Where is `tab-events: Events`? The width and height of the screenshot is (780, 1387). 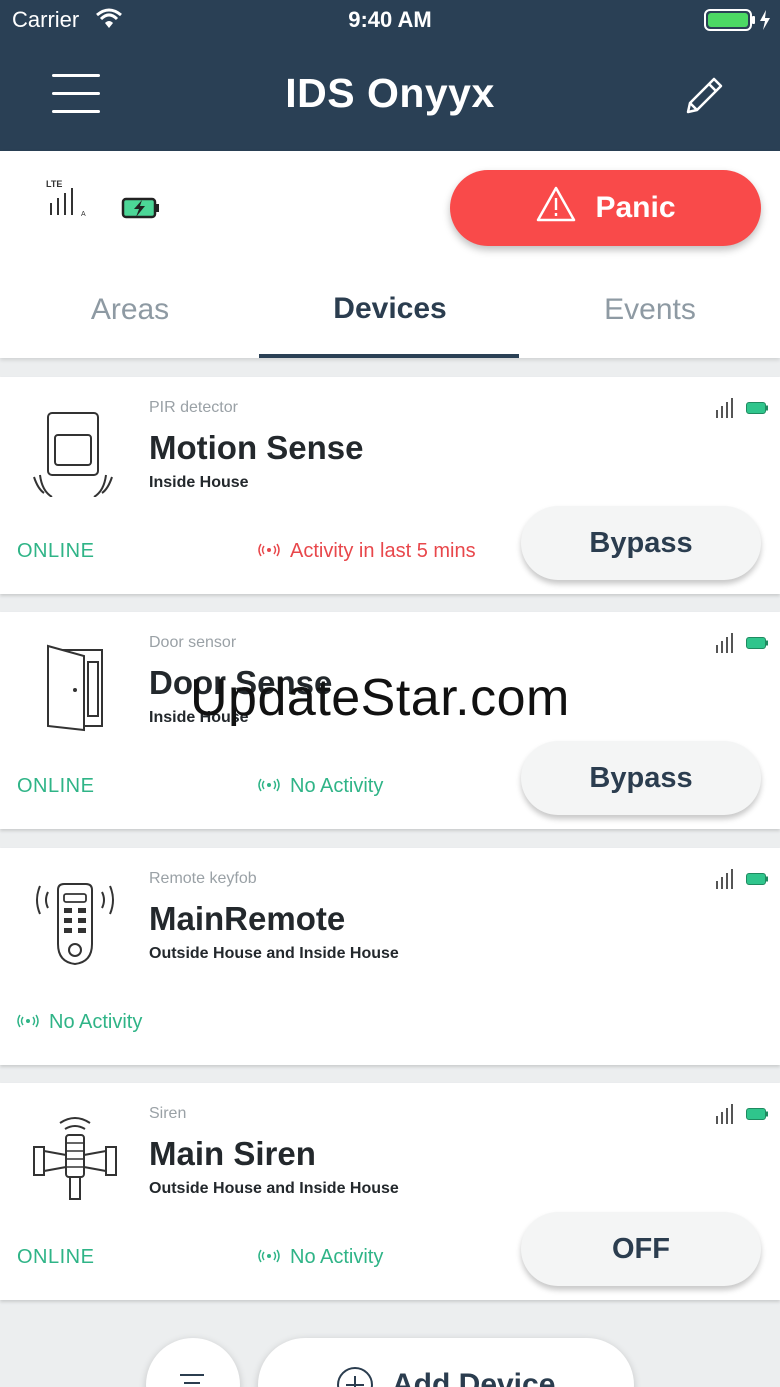 tab-events: Events is located at coordinates (650, 319).